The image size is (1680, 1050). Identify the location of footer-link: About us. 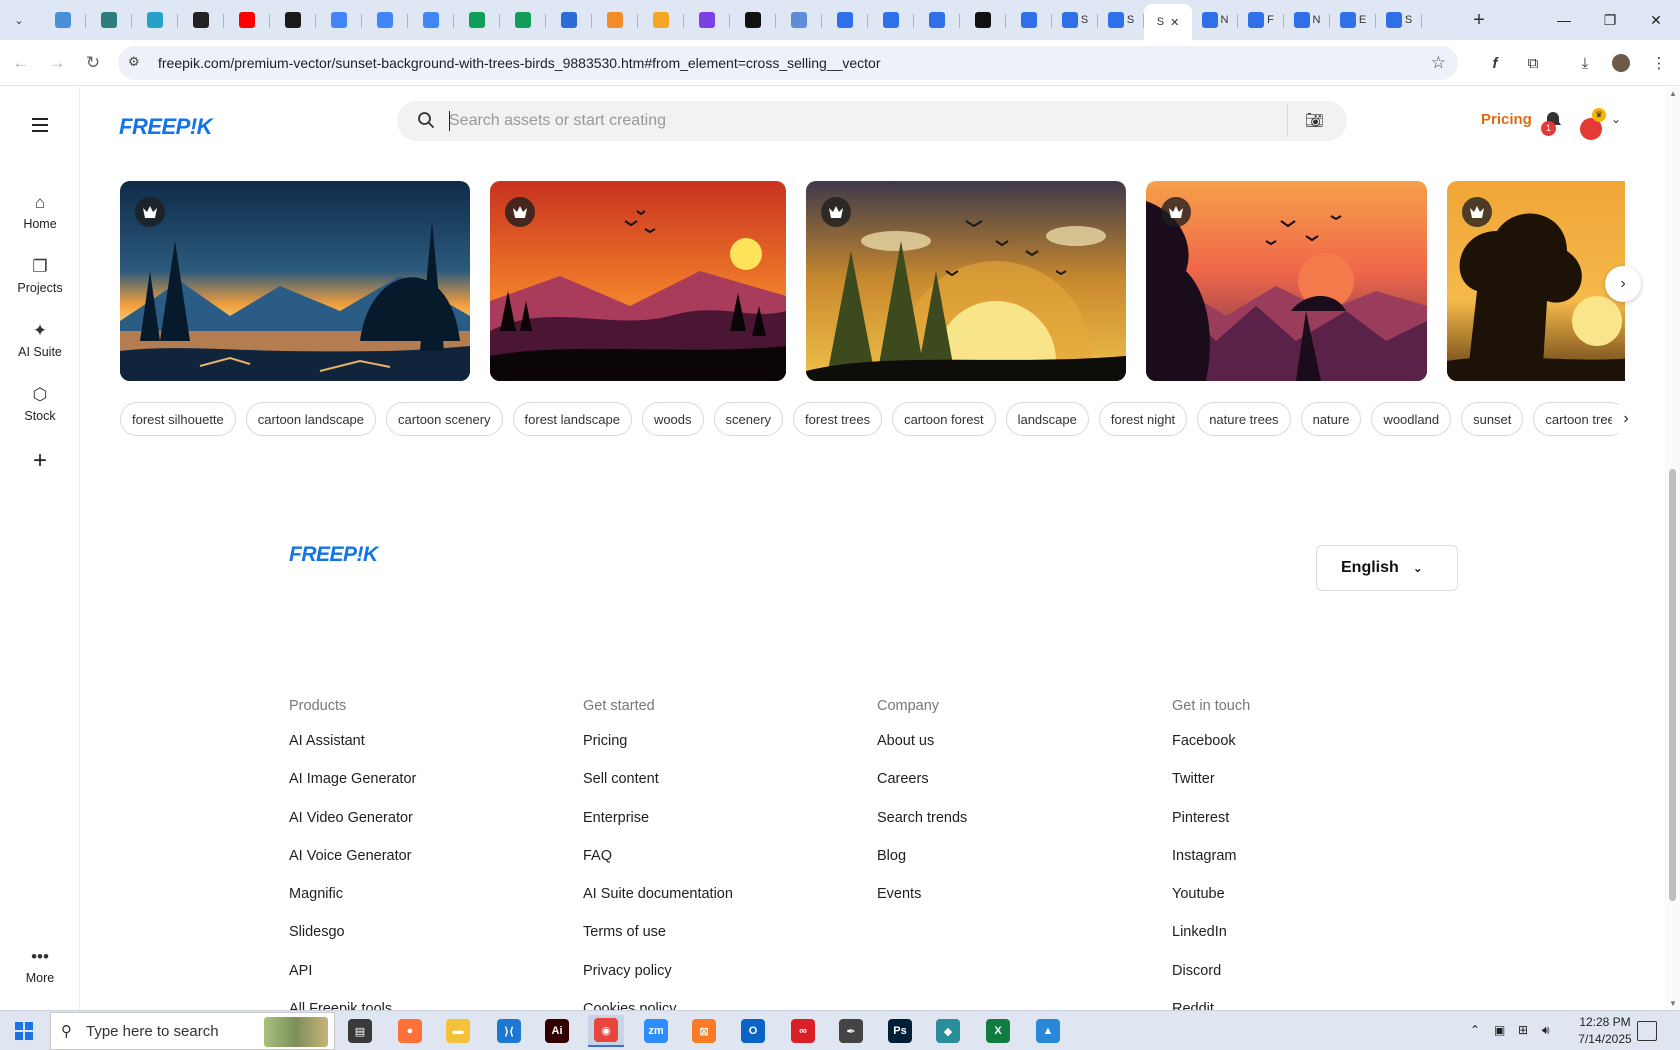
(922, 752).